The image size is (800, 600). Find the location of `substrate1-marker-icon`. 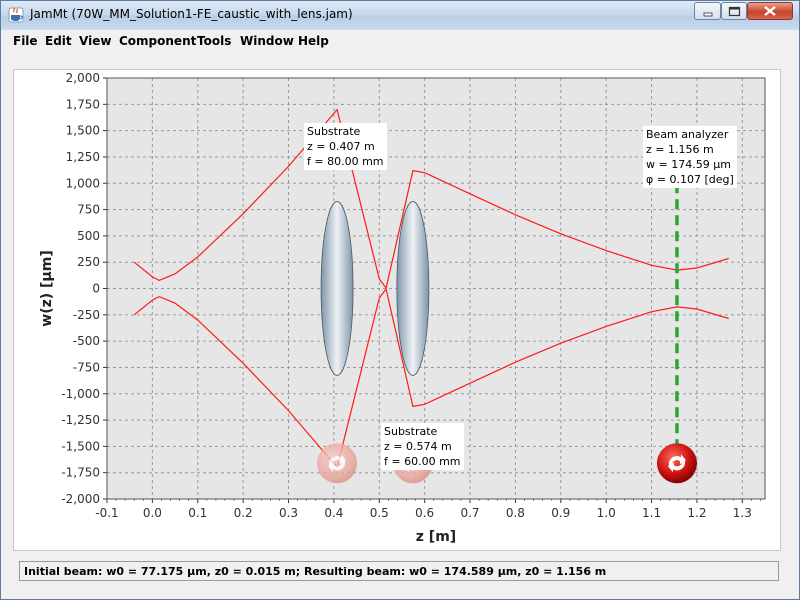

substrate1-marker-icon is located at coordinates (337, 463).